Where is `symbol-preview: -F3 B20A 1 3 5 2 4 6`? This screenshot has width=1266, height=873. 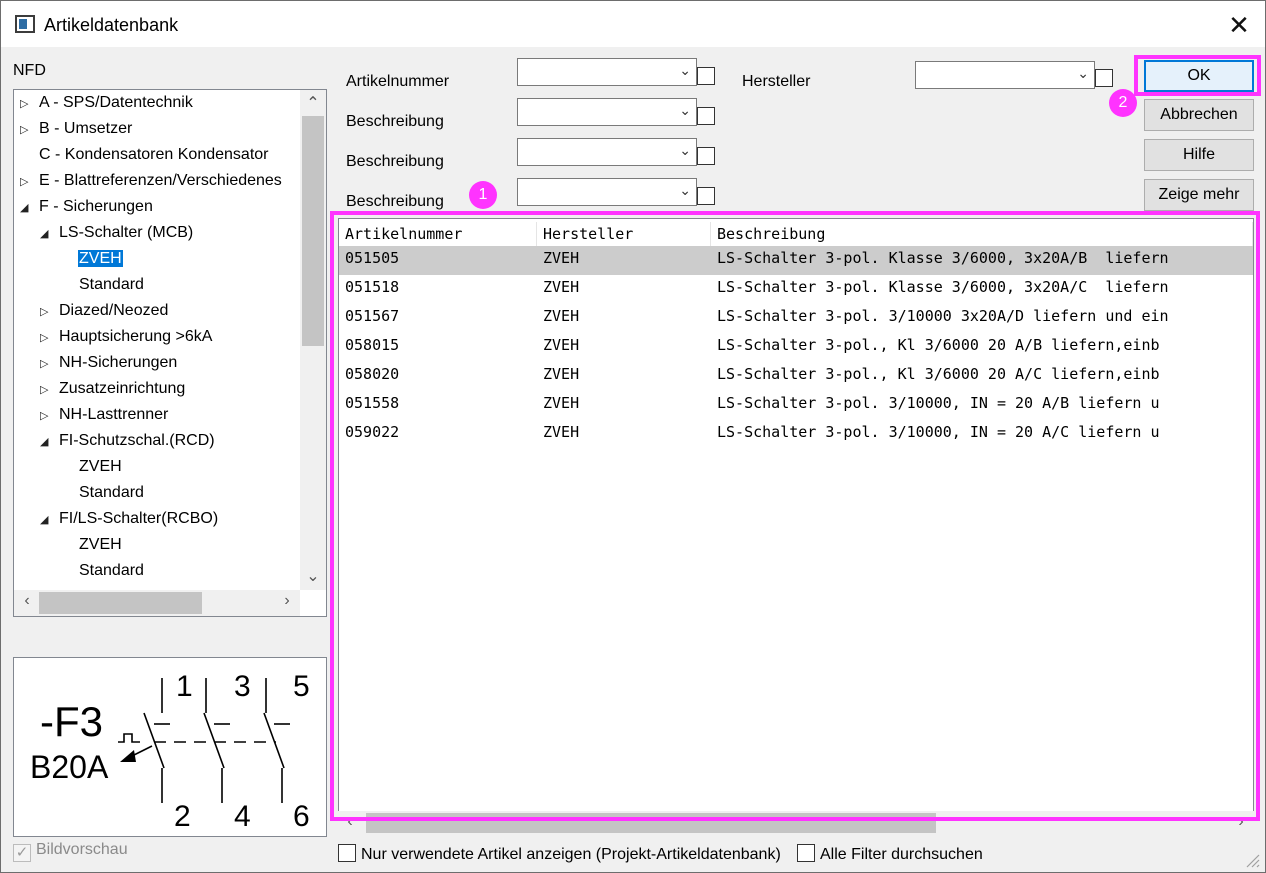 symbol-preview: -F3 B20A 1 3 5 2 4 6 is located at coordinates (170, 747).